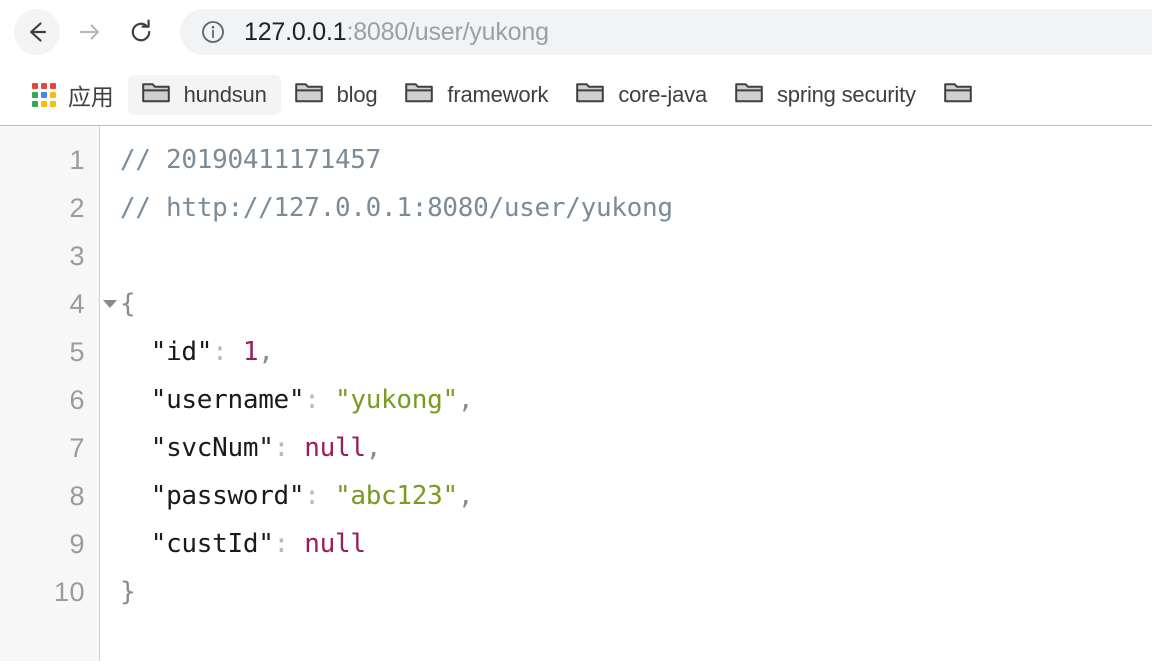 The height and width of the screenshot is (662, 1152). What do you see at coordinates (636, 400) in the screenshot?
I see `code-line: "username": "yukong",` at bounding box center [636, 400].